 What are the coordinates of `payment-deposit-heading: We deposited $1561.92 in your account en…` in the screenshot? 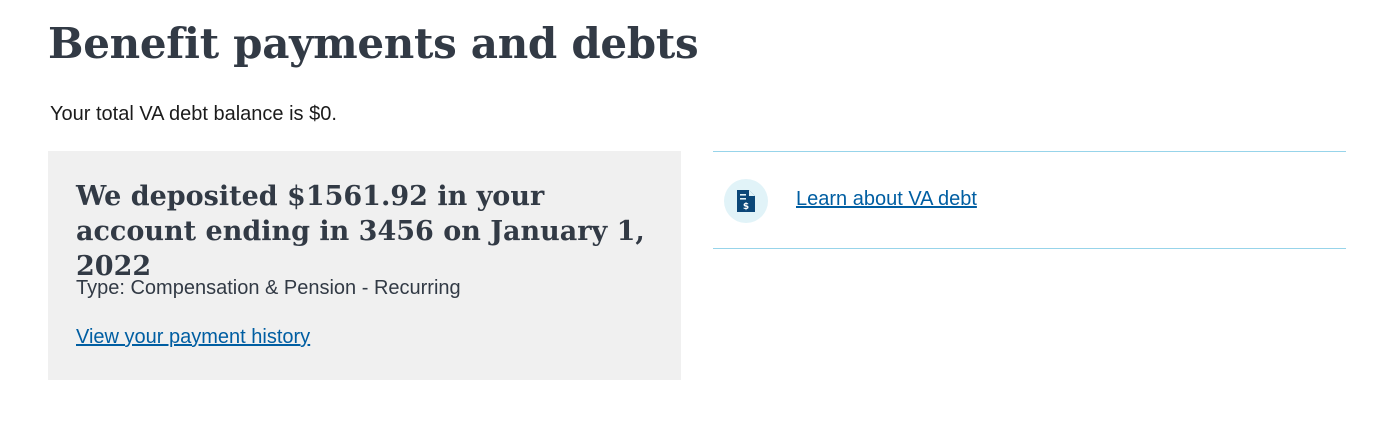 It's located at (360, 231).